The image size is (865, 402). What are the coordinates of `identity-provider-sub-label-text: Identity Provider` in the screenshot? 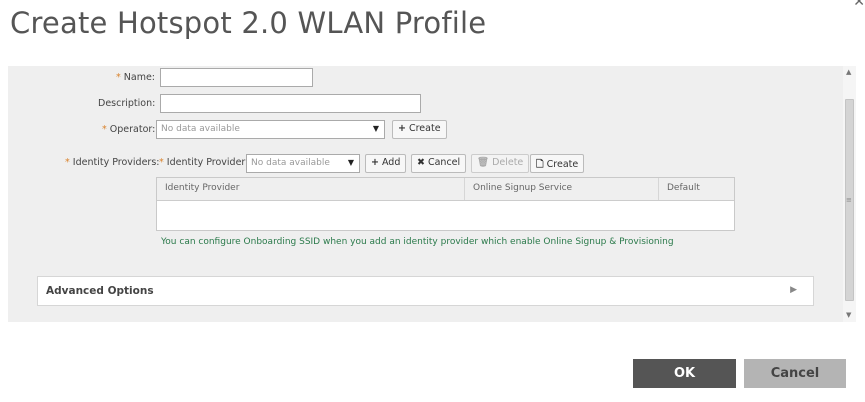 It's located at (206, 162).